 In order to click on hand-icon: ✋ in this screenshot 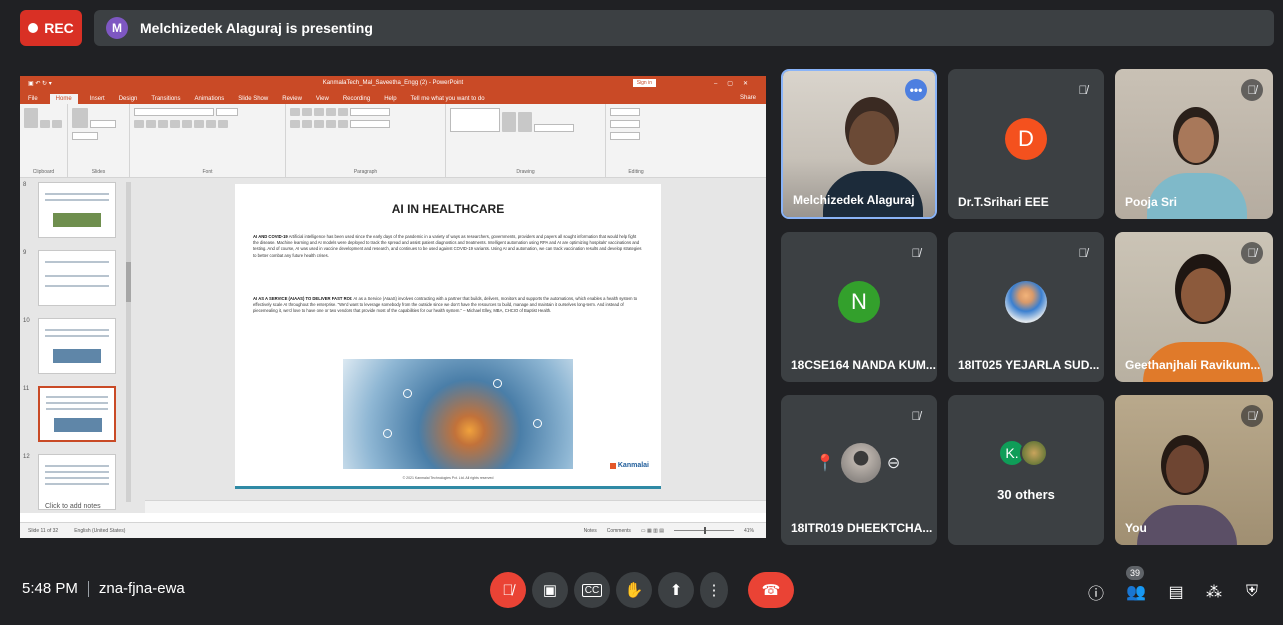, I will do `click(634, 590)`.